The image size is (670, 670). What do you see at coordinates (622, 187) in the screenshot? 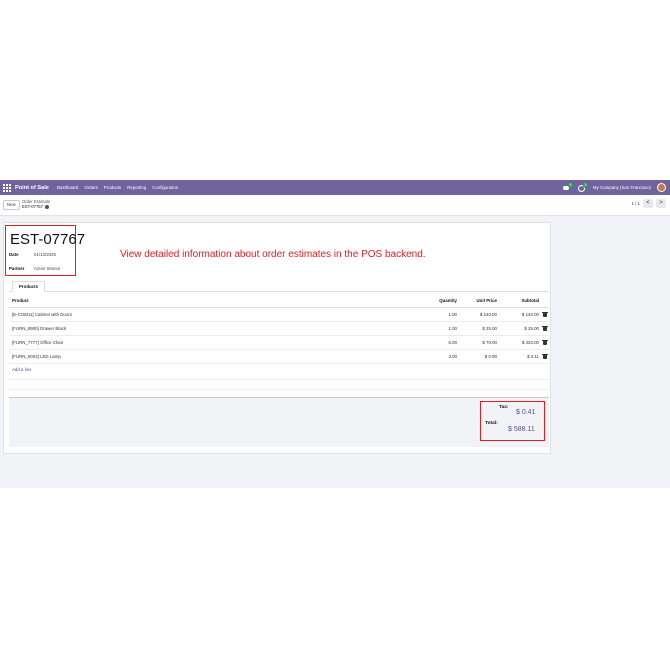
I see `company-switcher: My Company (San Francisco)` at bounding box center [622, 187].